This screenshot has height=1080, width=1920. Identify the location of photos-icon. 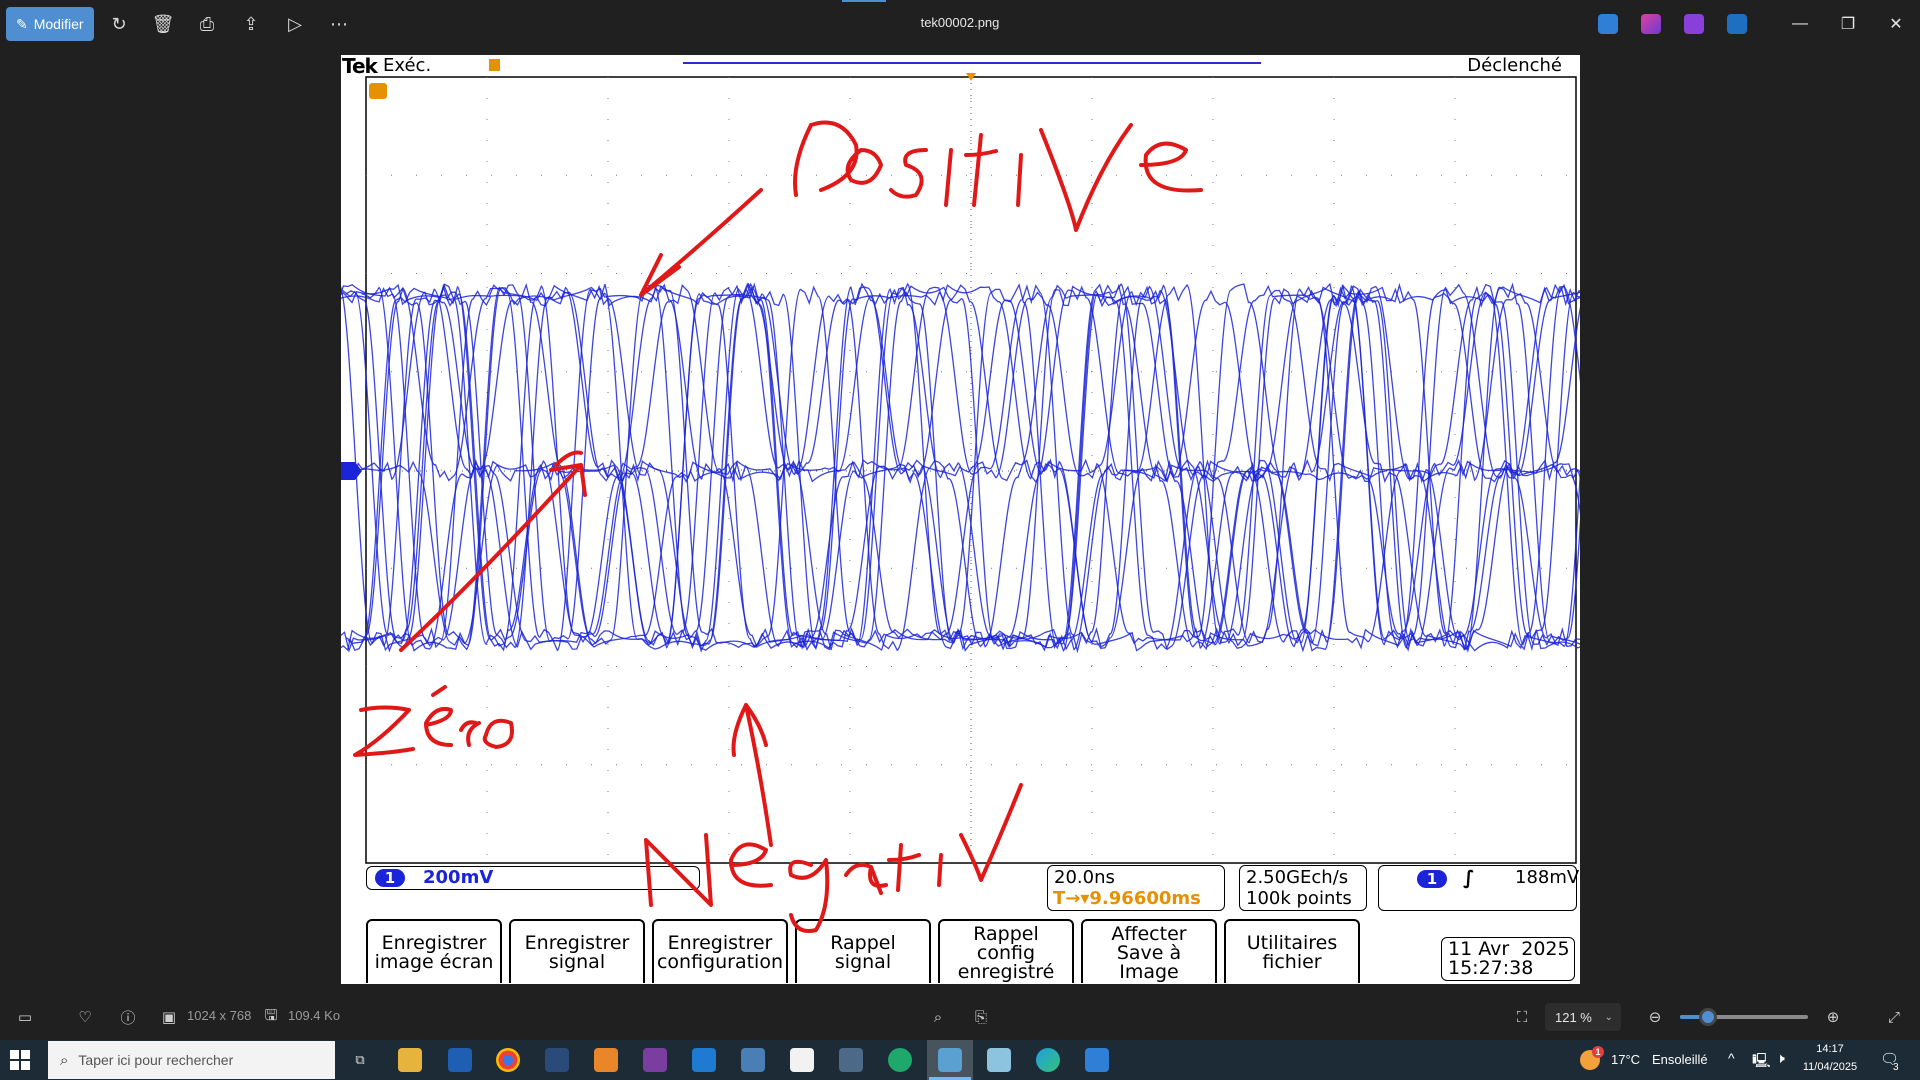
(950, 1060).